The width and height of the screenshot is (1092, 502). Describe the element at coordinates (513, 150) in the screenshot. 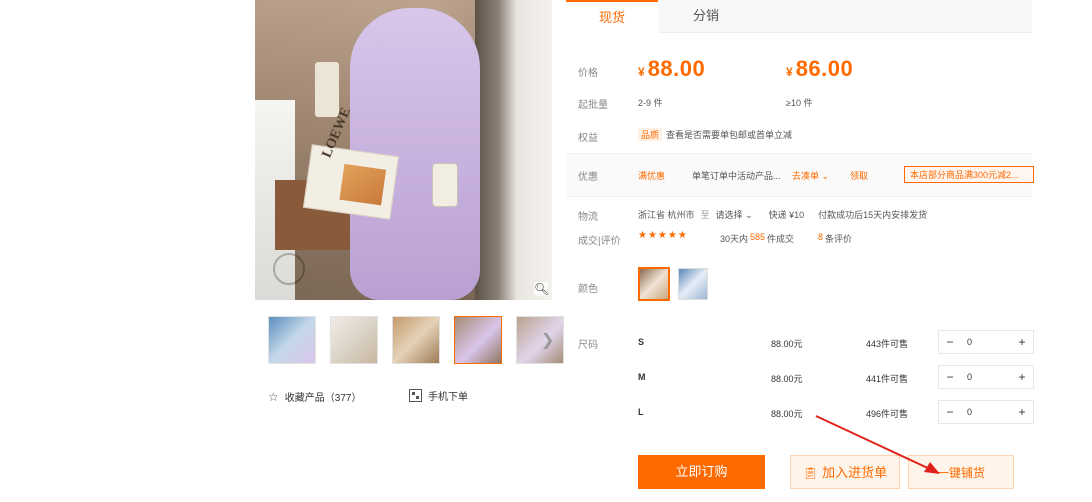

I see `photo-curtain` at that location.